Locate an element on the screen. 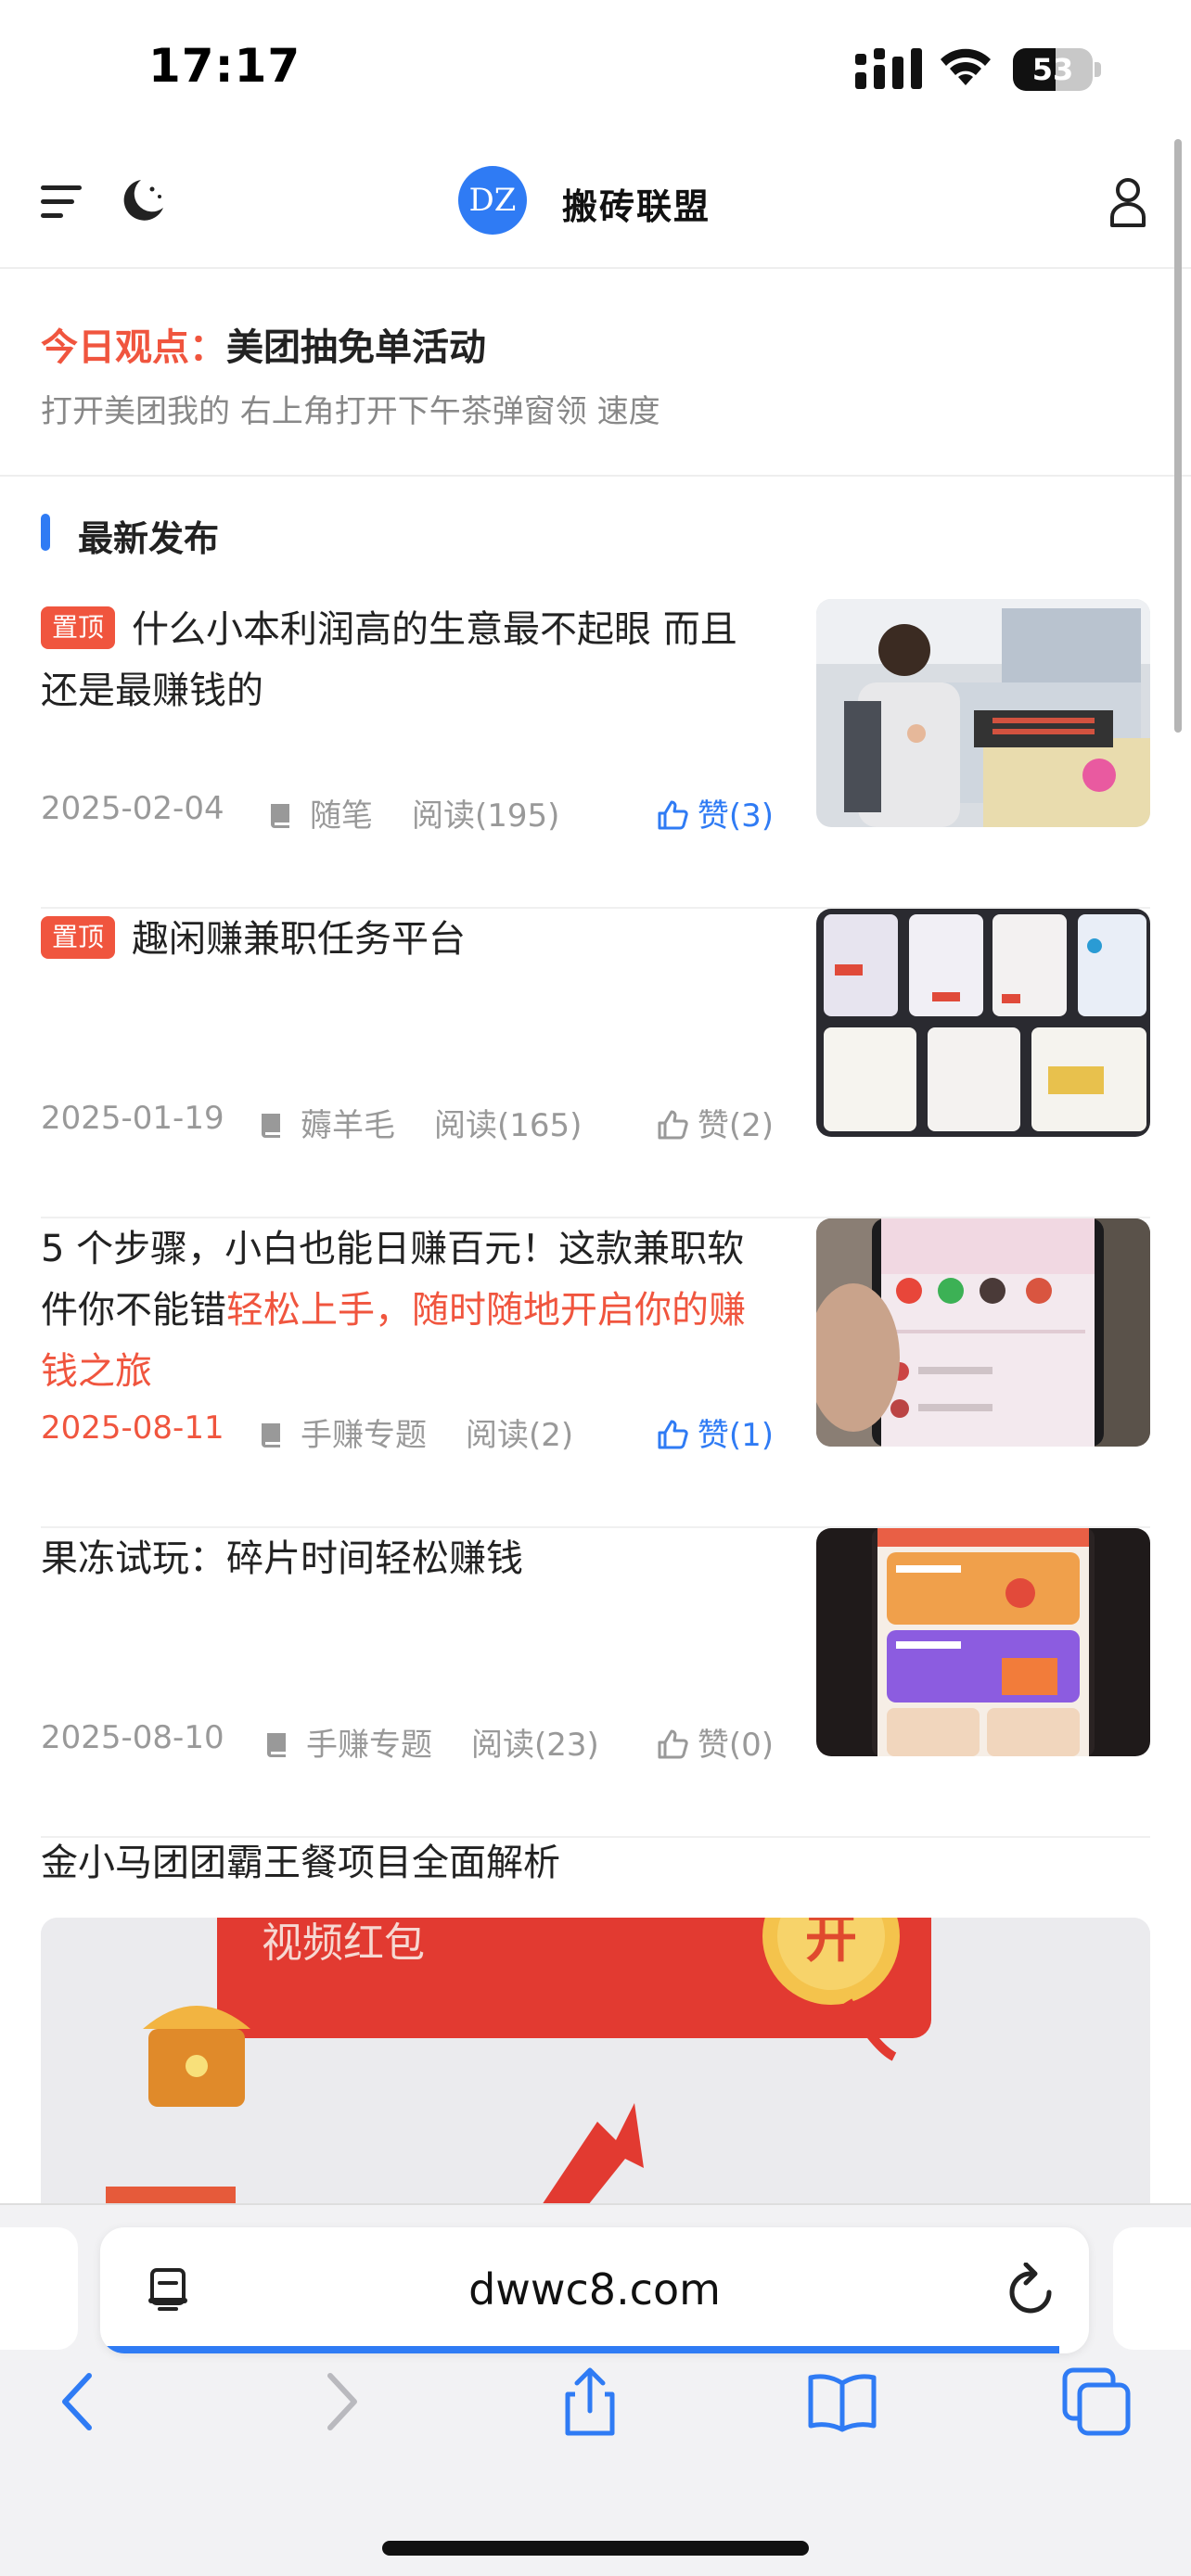 The width and height of the screenshot is (1191, 2576). address-bar: dwwc8.com is located at coordinates (594, 2290).